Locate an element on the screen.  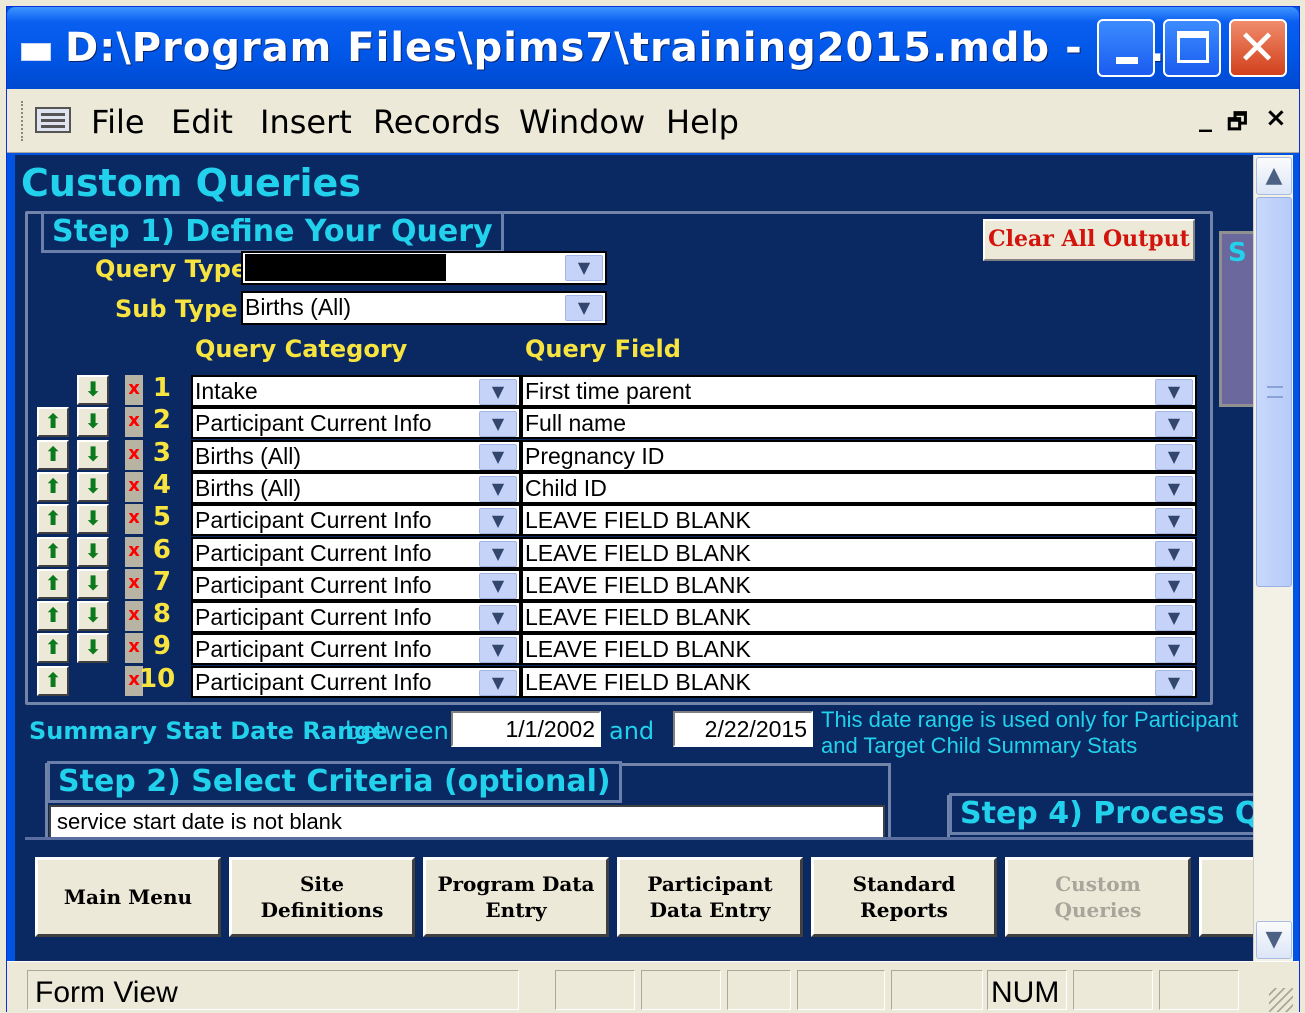
query-type-select: participant activities ▼ is located at coordinates (424, 268).